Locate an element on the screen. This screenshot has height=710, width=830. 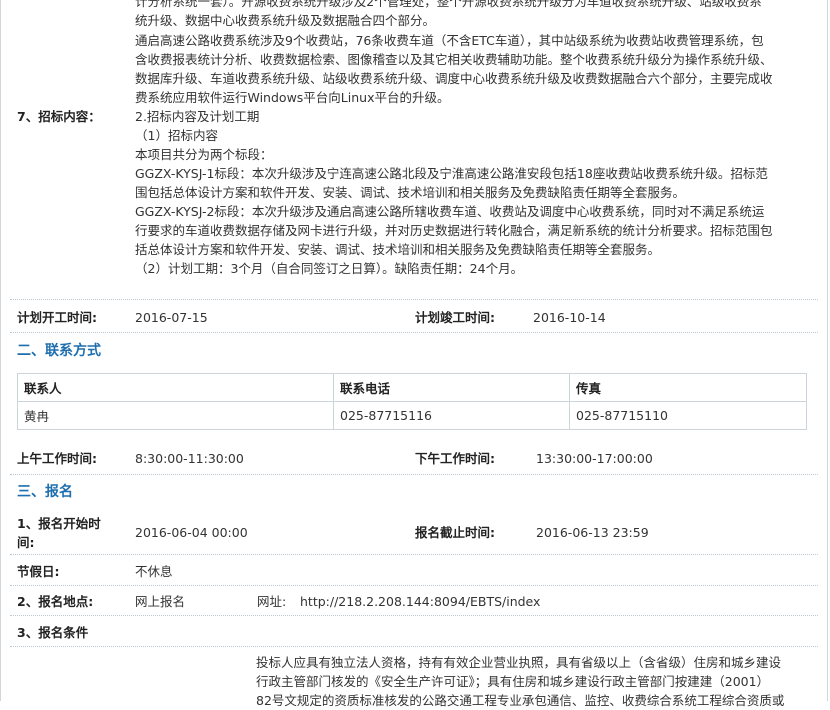
bid-content-line: （2）计划工期：3个月（自合同签订之日算）。缺陷责任期：24个月。 is located at coordinates (329, 268).